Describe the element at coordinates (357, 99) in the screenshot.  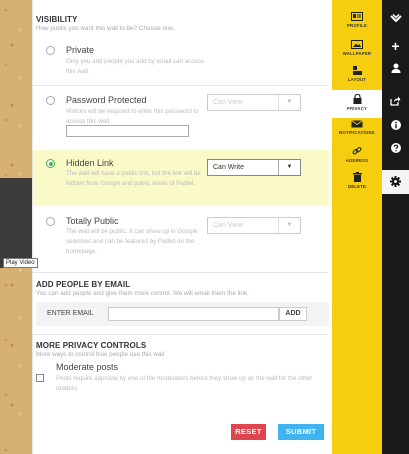
I see `lock-icon` at that location.